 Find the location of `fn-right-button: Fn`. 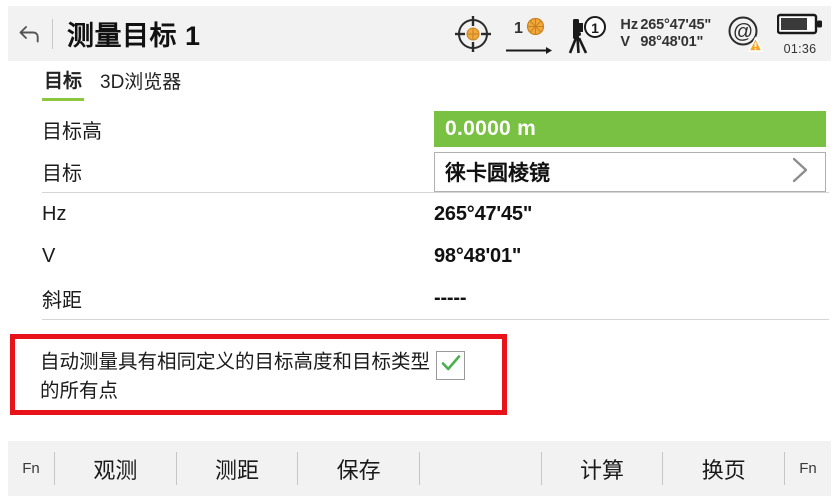

fn-right-button: Fn is located at coordinates (808, 468).